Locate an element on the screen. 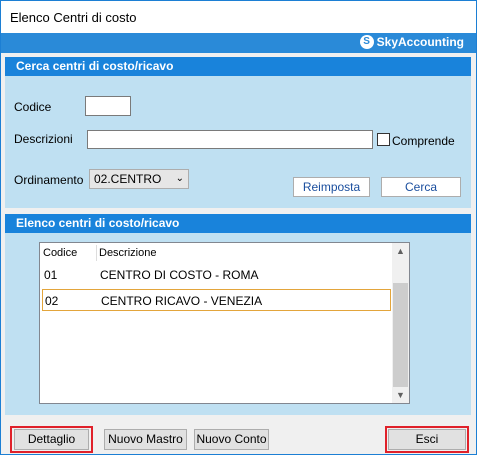 Image resolution: width=477 pixels, height=455 pixels. window-title: Elenco Centri di costo is located at coordinates (73, 17).